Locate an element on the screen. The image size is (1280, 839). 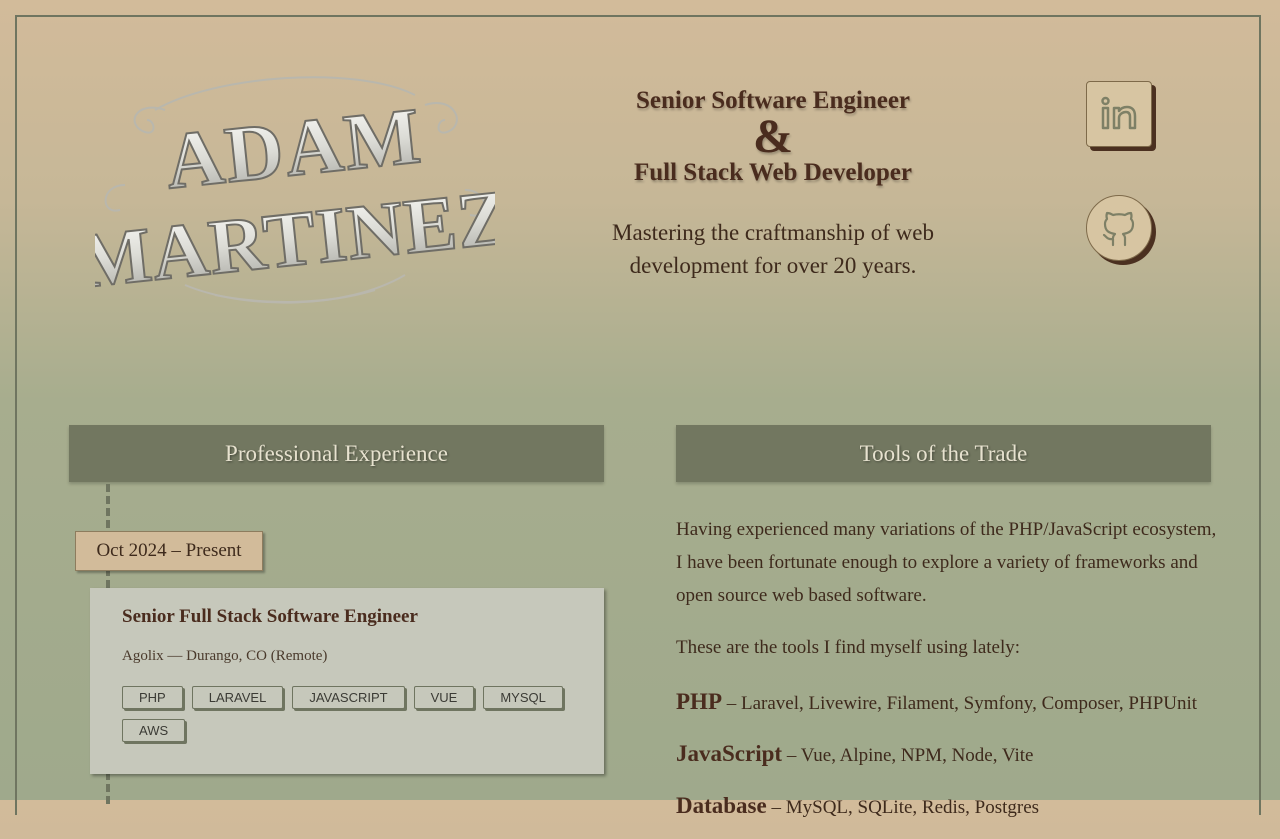
title-ampersand: & is located at coordinates (773, 136).